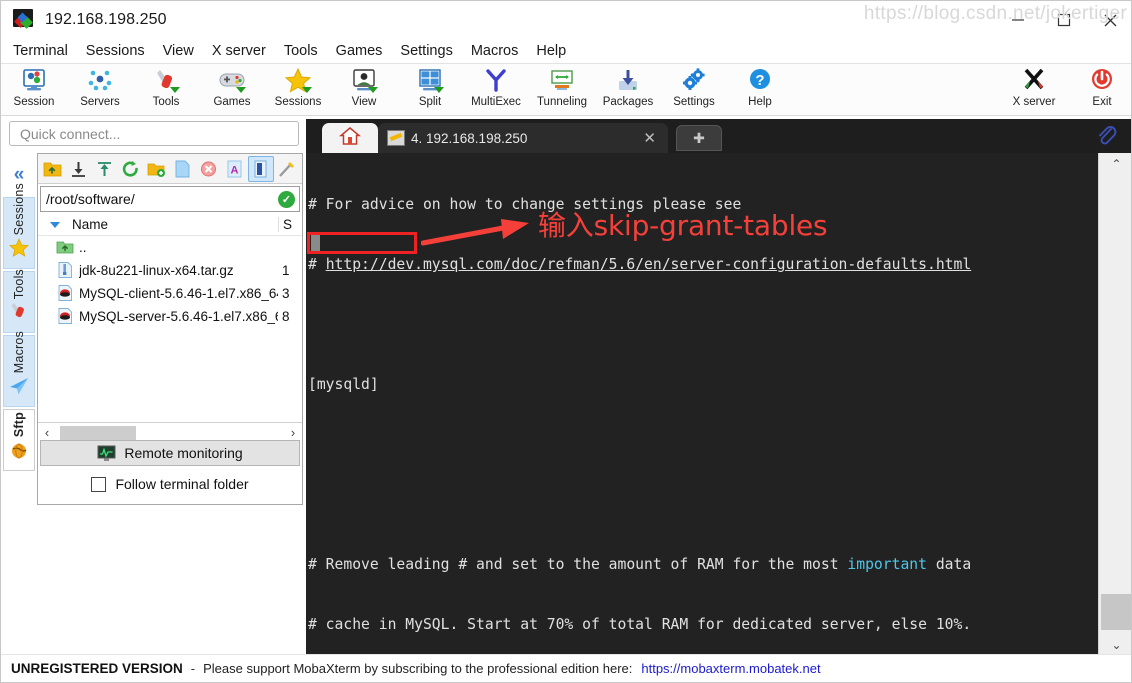  I want to click on path-bar: /root/software/ ✓, so click(170, 199).